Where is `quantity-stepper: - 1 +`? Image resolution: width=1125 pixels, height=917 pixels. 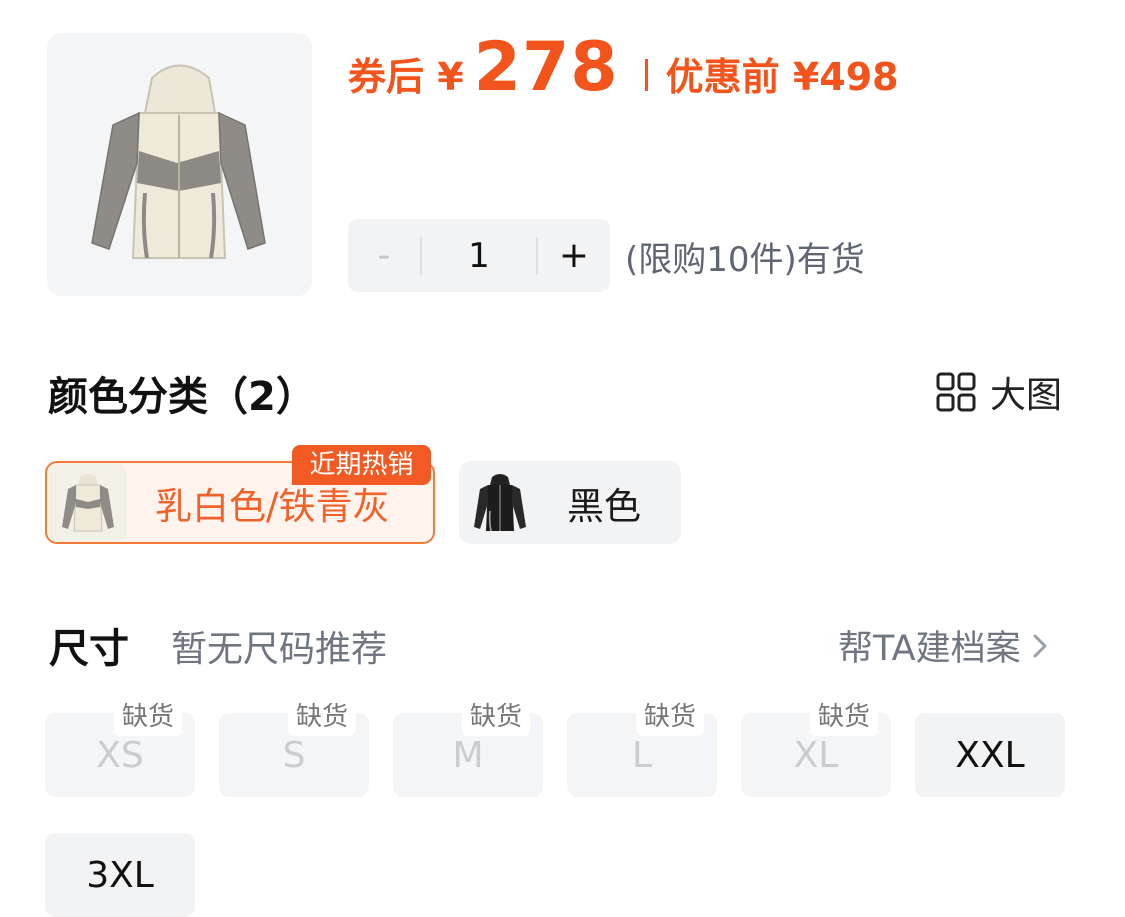 quantity-stepper: - 1 + is located at coordinates (479, 255).